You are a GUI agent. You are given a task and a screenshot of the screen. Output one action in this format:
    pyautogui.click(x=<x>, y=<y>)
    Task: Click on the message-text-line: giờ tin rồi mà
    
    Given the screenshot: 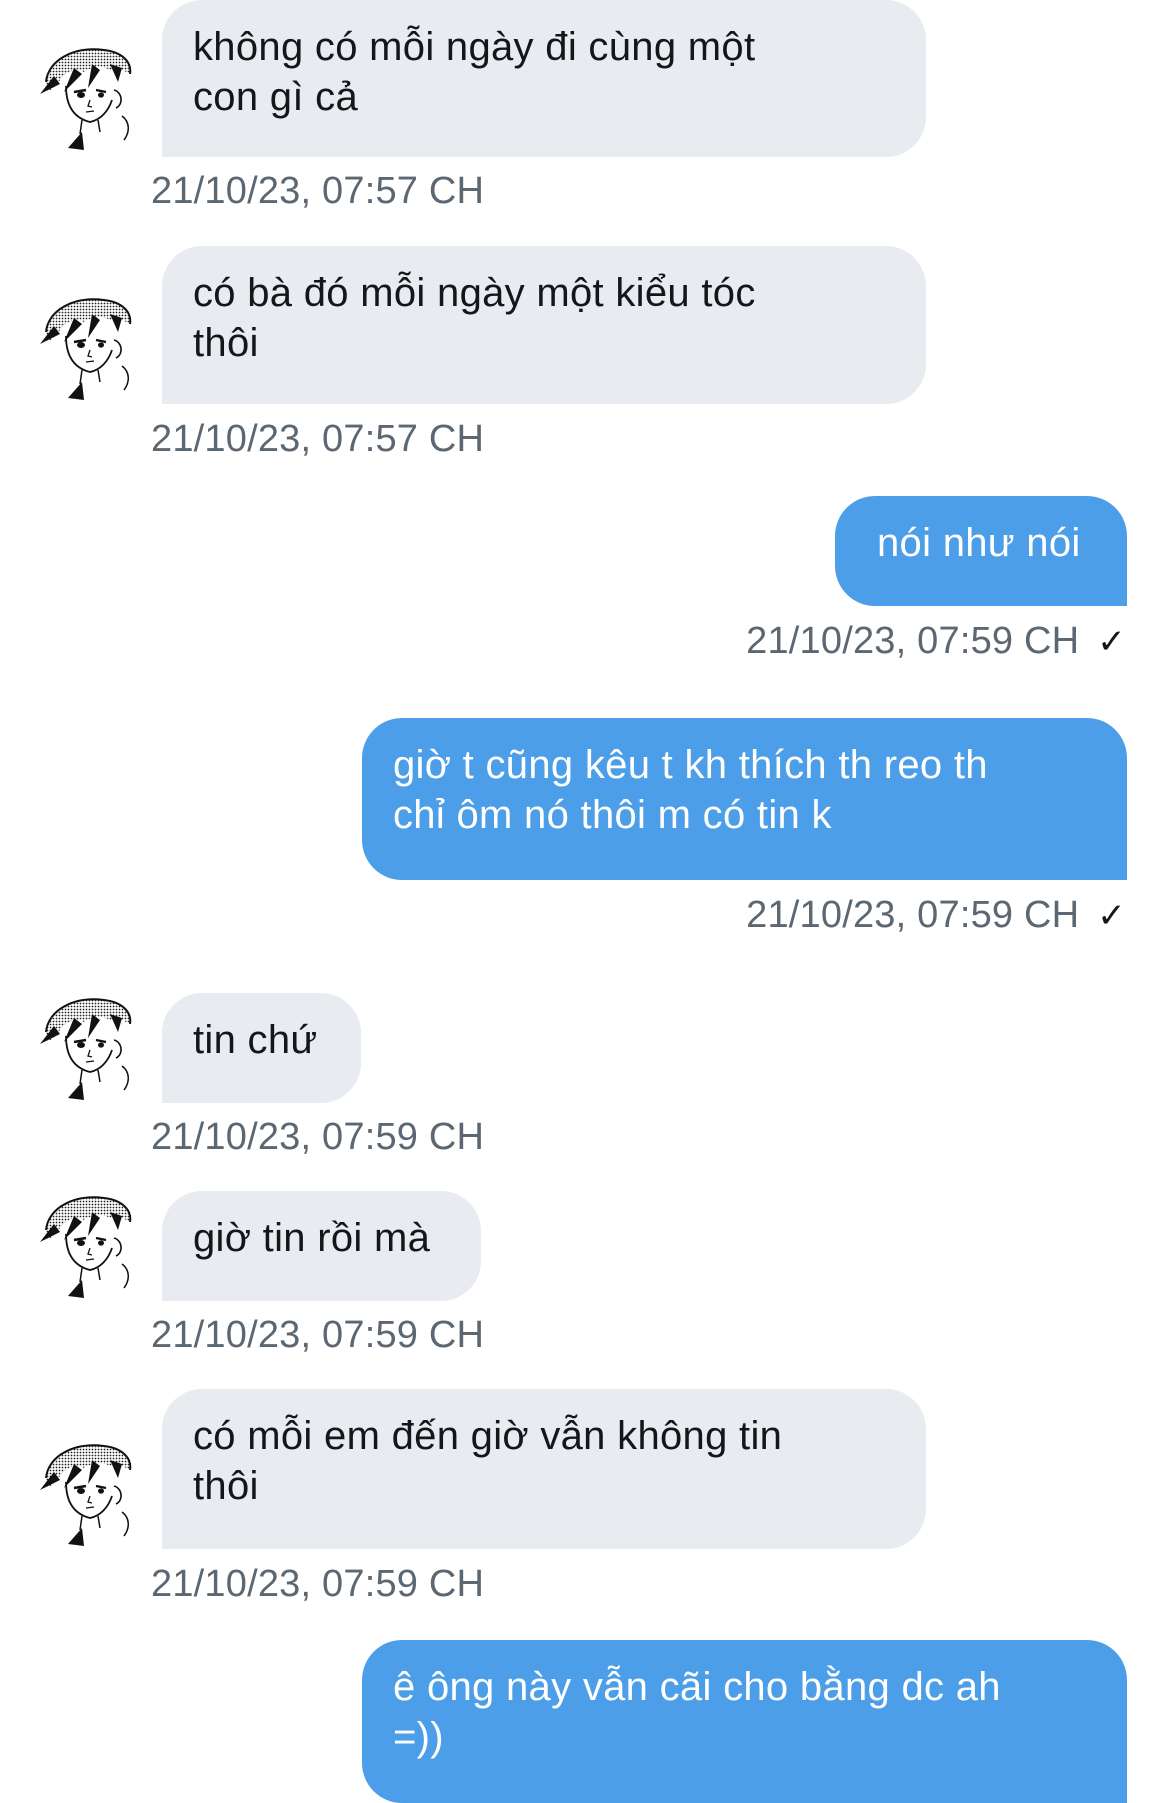 What is the action you would take?
    pyautogui.click(x=312, y=1238)
    